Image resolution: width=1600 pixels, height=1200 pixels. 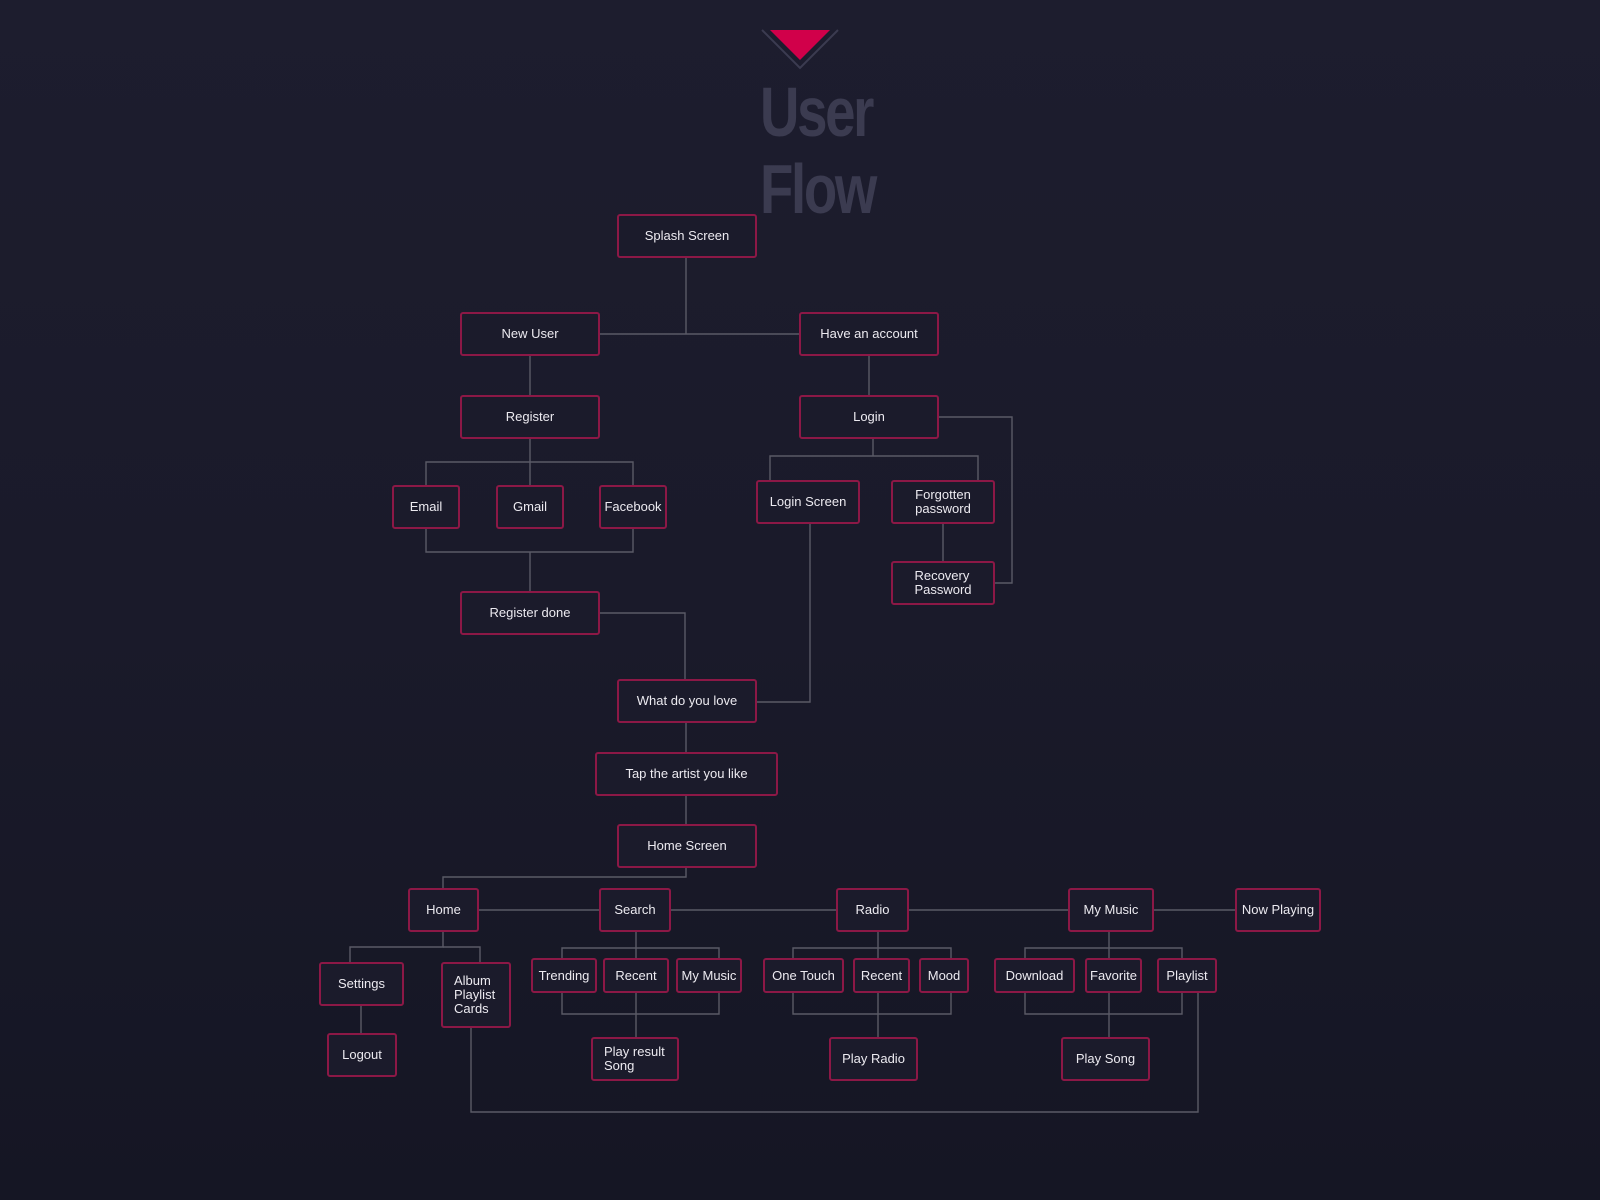 I want to click on node-logout: Logout, so click(x=362, y=1055).